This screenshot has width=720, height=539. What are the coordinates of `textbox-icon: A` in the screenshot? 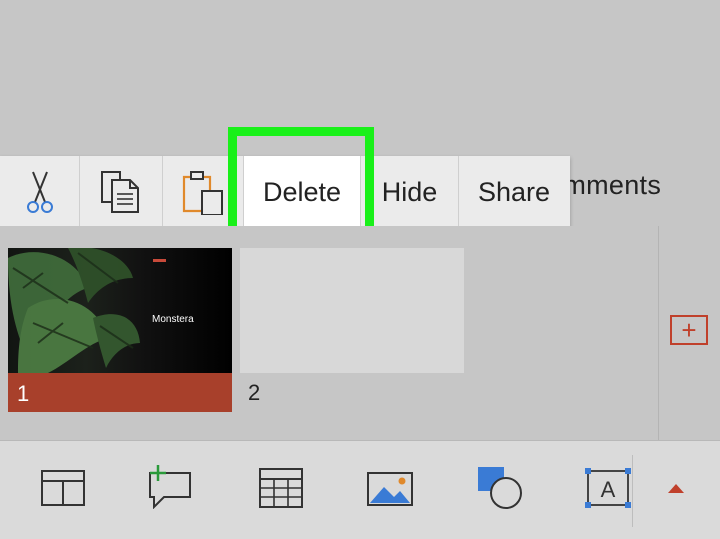 It's located at (608, 488).